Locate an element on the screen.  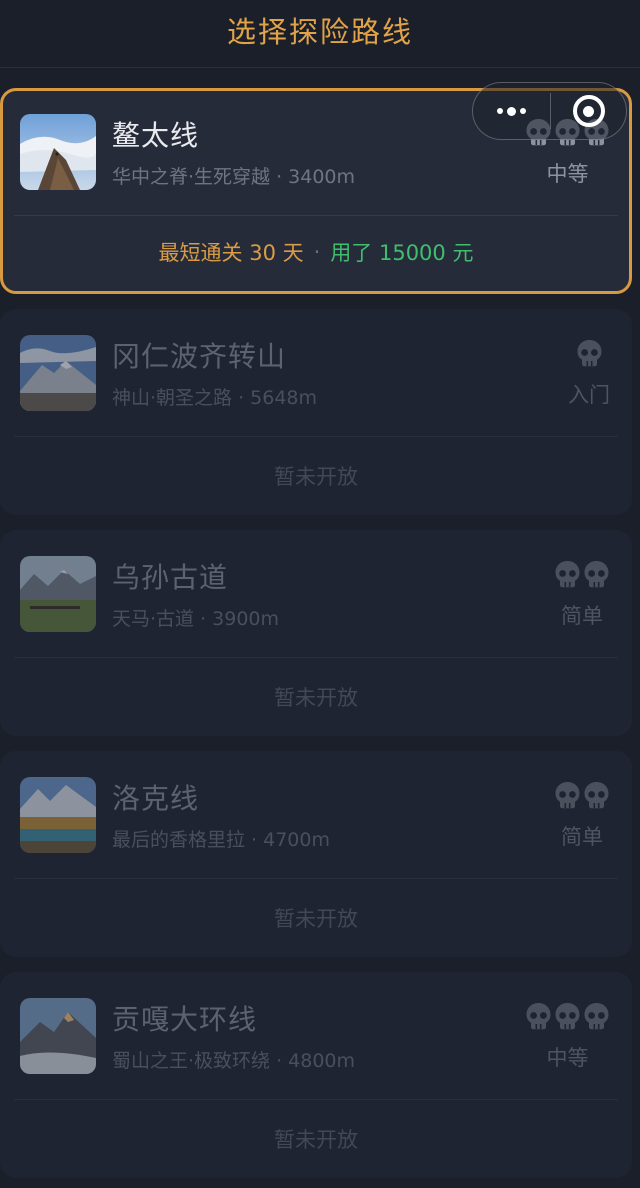
route-name: 洛克线 is located at coordinates (156, 798).